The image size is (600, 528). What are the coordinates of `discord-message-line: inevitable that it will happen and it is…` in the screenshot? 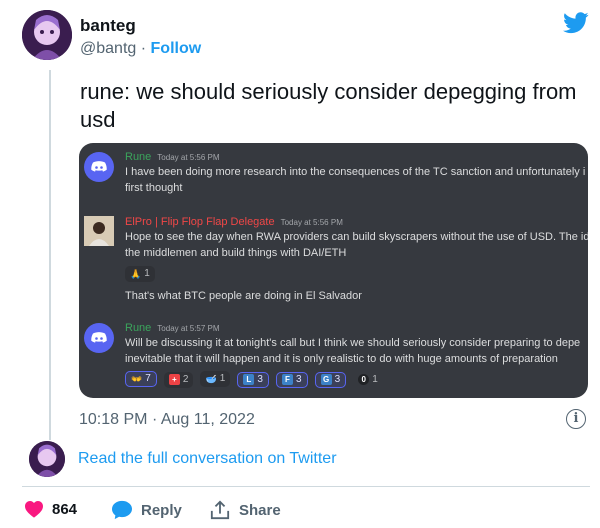 It's located at (341, 359).